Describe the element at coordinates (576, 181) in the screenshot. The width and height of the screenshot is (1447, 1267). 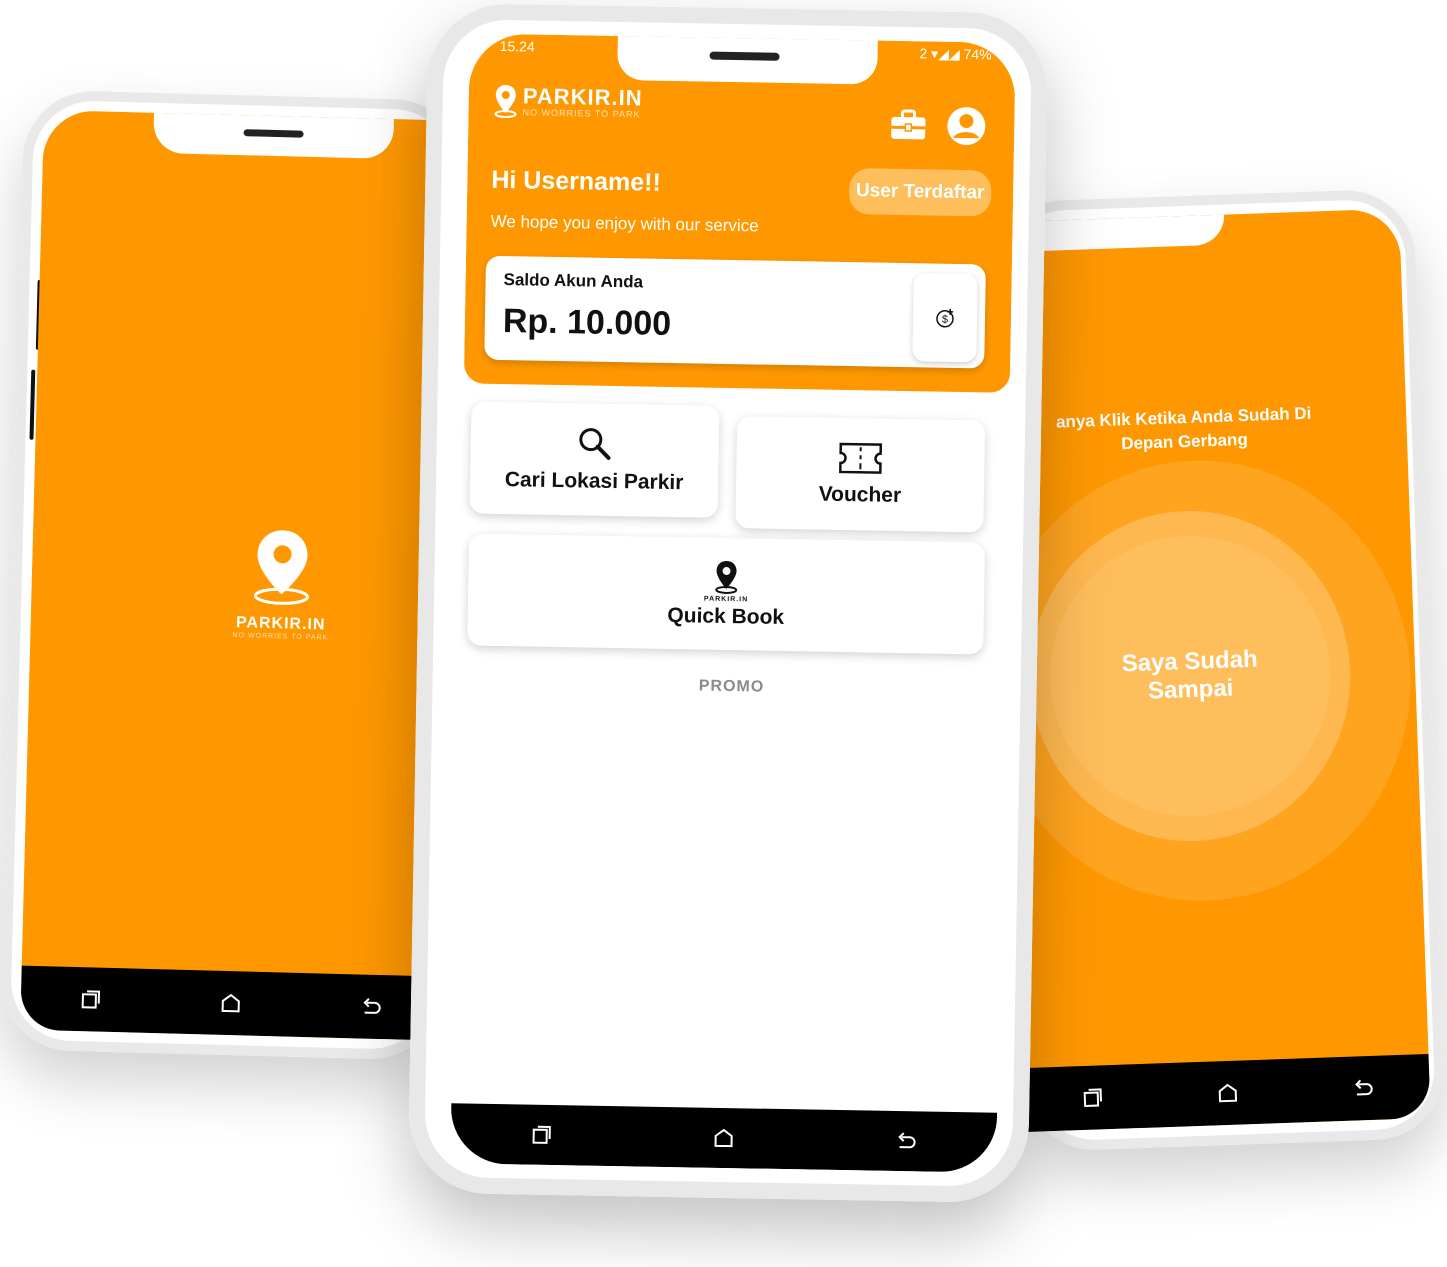
I see `greeting: Hi Username!!` at that location.